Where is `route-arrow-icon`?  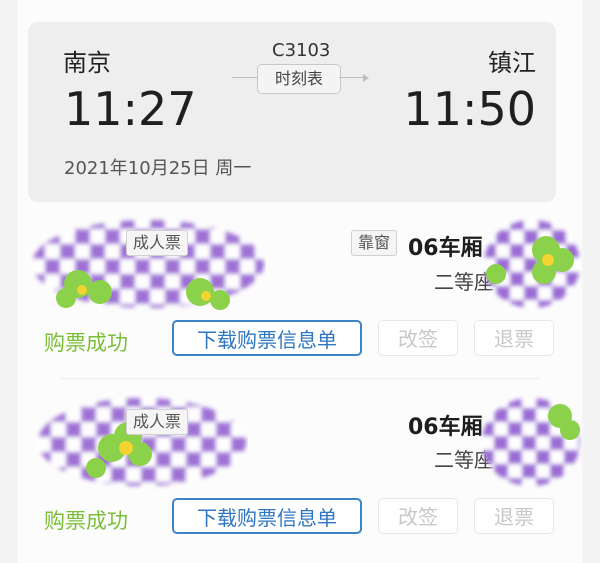
route-arrow-icon is located at coordinates (366, 78).